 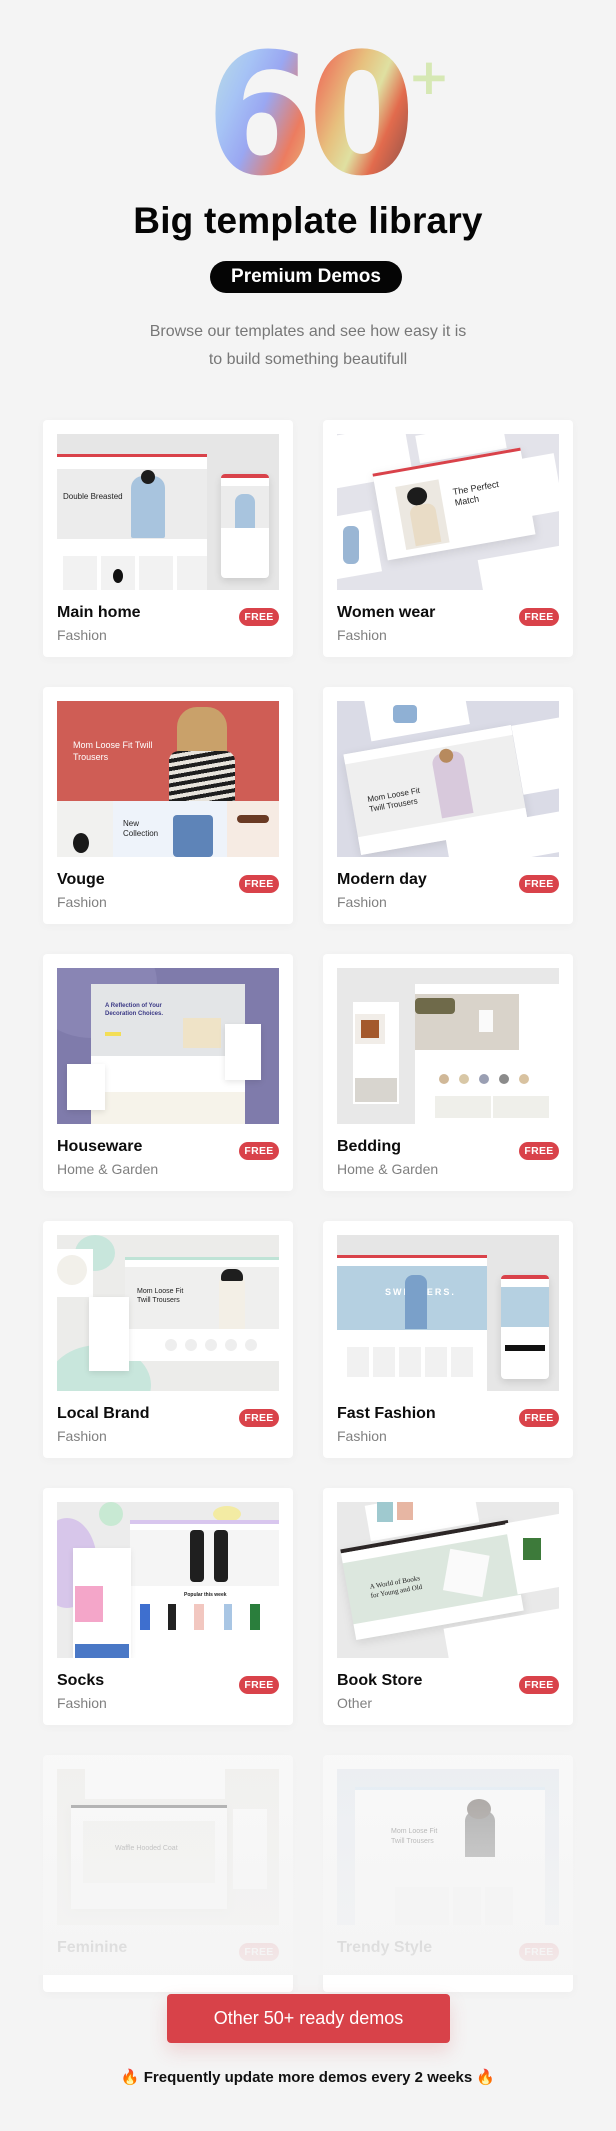 What do you see at coordinates (93, 496) in the screenshot?
I see `preview-headline: Double Breasted` at bounding box center [93, 496].